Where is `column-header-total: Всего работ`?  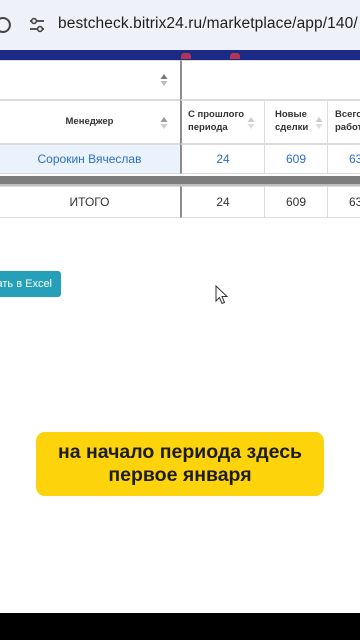
column-header-total: Всего работ is located at coordinates (343, 122).